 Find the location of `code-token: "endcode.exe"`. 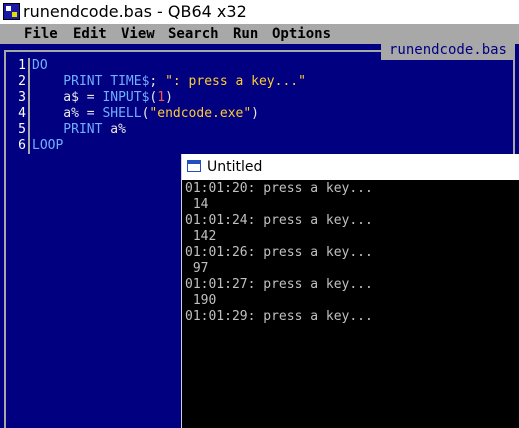

code-token: "endcode.exe" is located at coordinates (200, 113).